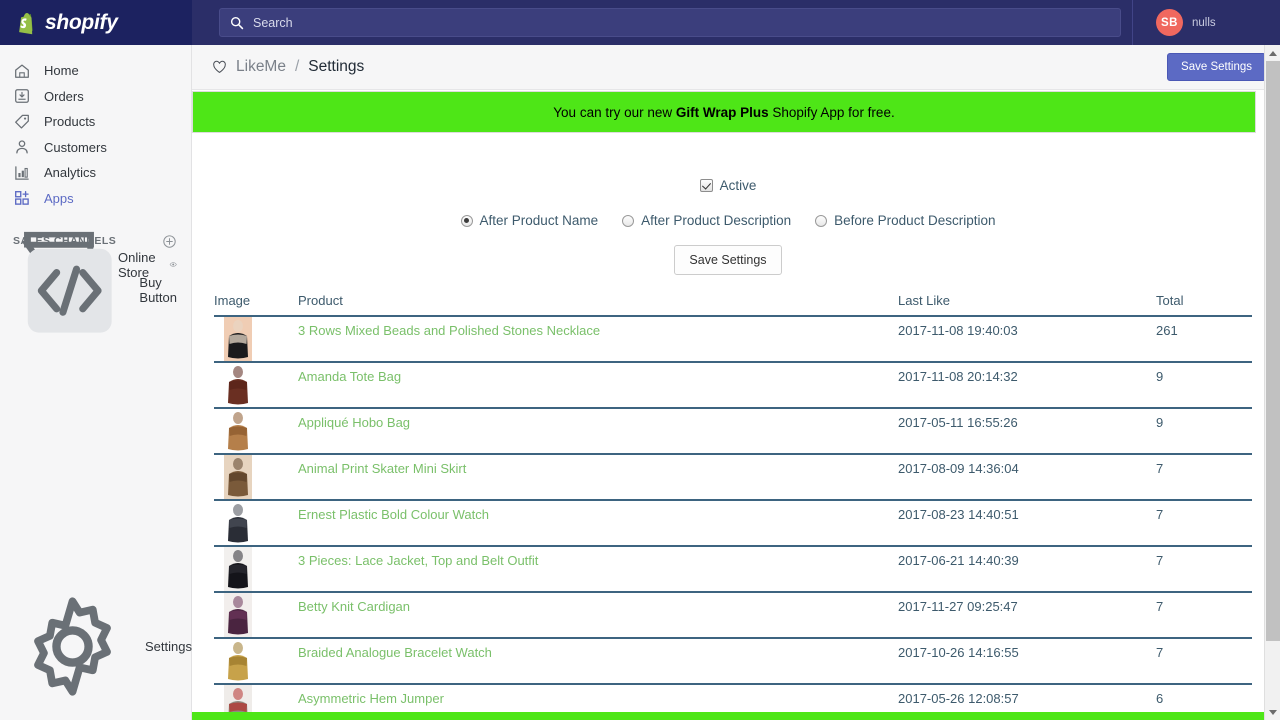 The width and height of the screenshot is (1280, 720). What do you see at coordinates (958, 422) in the screenshot?
I see `last-like-value: 2017-05-11 16:55:26` at bounding box center [958, 422].